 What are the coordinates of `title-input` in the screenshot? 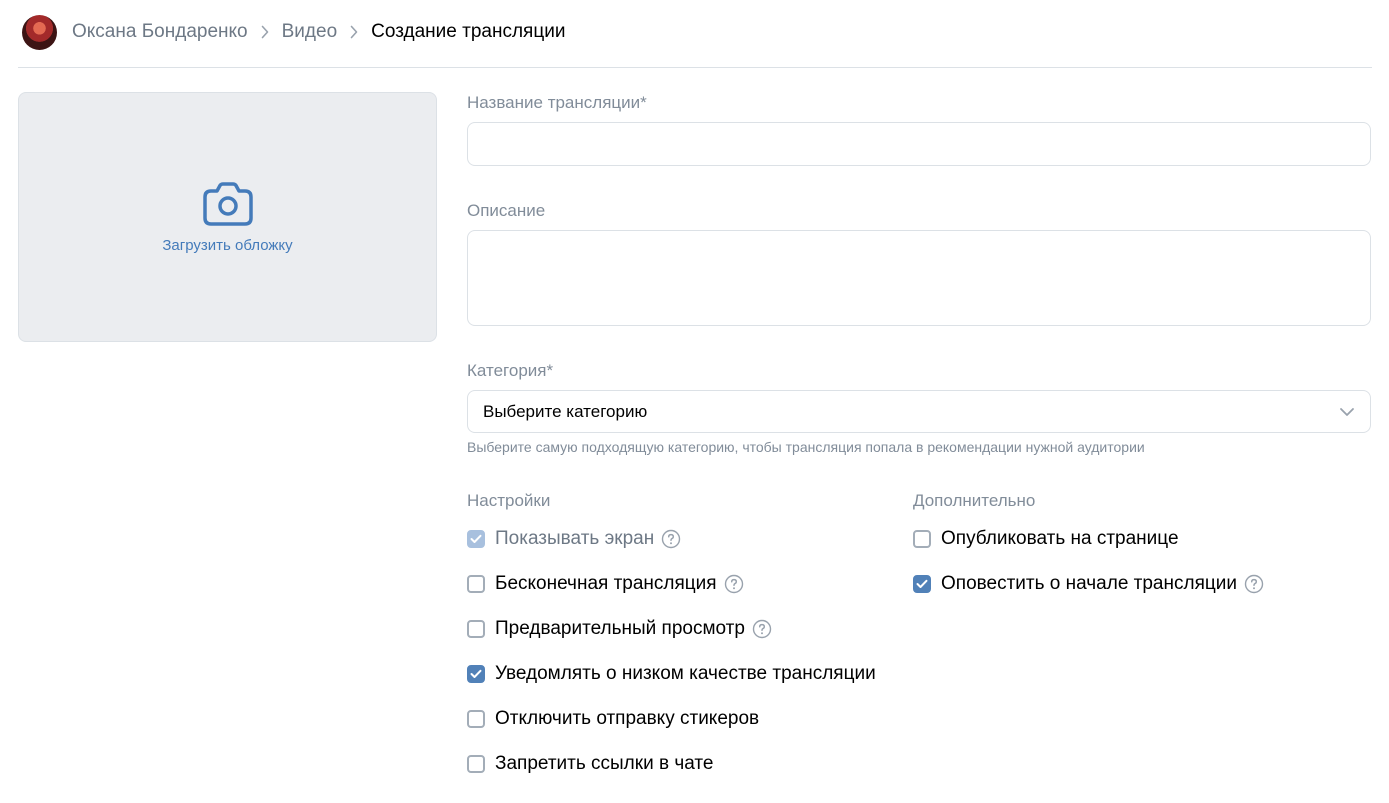 It's located at (919, 144).